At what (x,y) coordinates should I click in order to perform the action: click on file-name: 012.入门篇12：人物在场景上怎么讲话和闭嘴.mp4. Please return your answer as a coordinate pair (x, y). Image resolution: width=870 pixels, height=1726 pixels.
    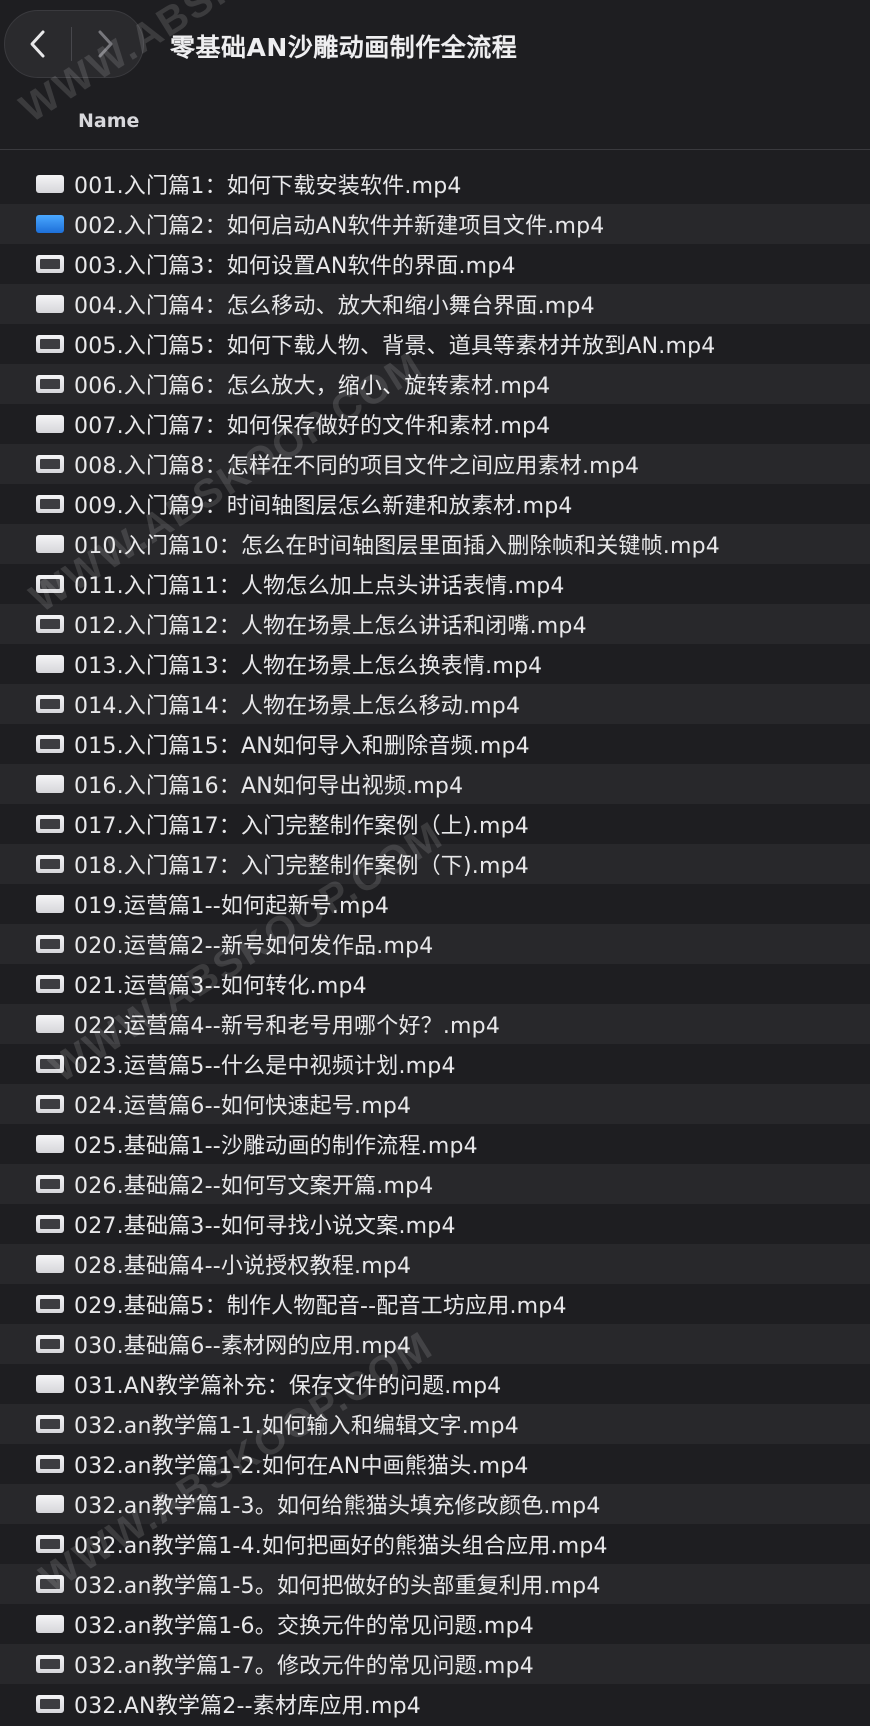
    Looking at the image, I should click on (330, 626).